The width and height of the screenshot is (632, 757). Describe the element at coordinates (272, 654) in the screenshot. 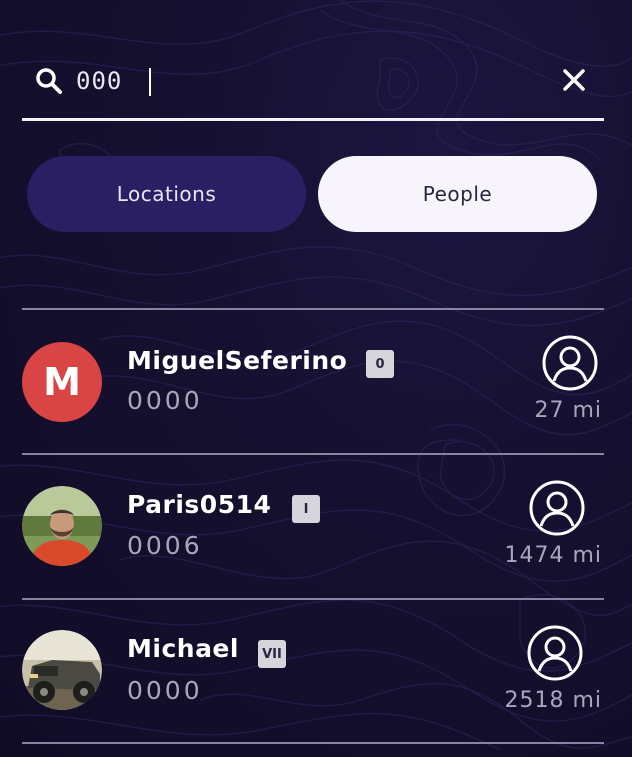

I see `rank-badge: VII` at that location.